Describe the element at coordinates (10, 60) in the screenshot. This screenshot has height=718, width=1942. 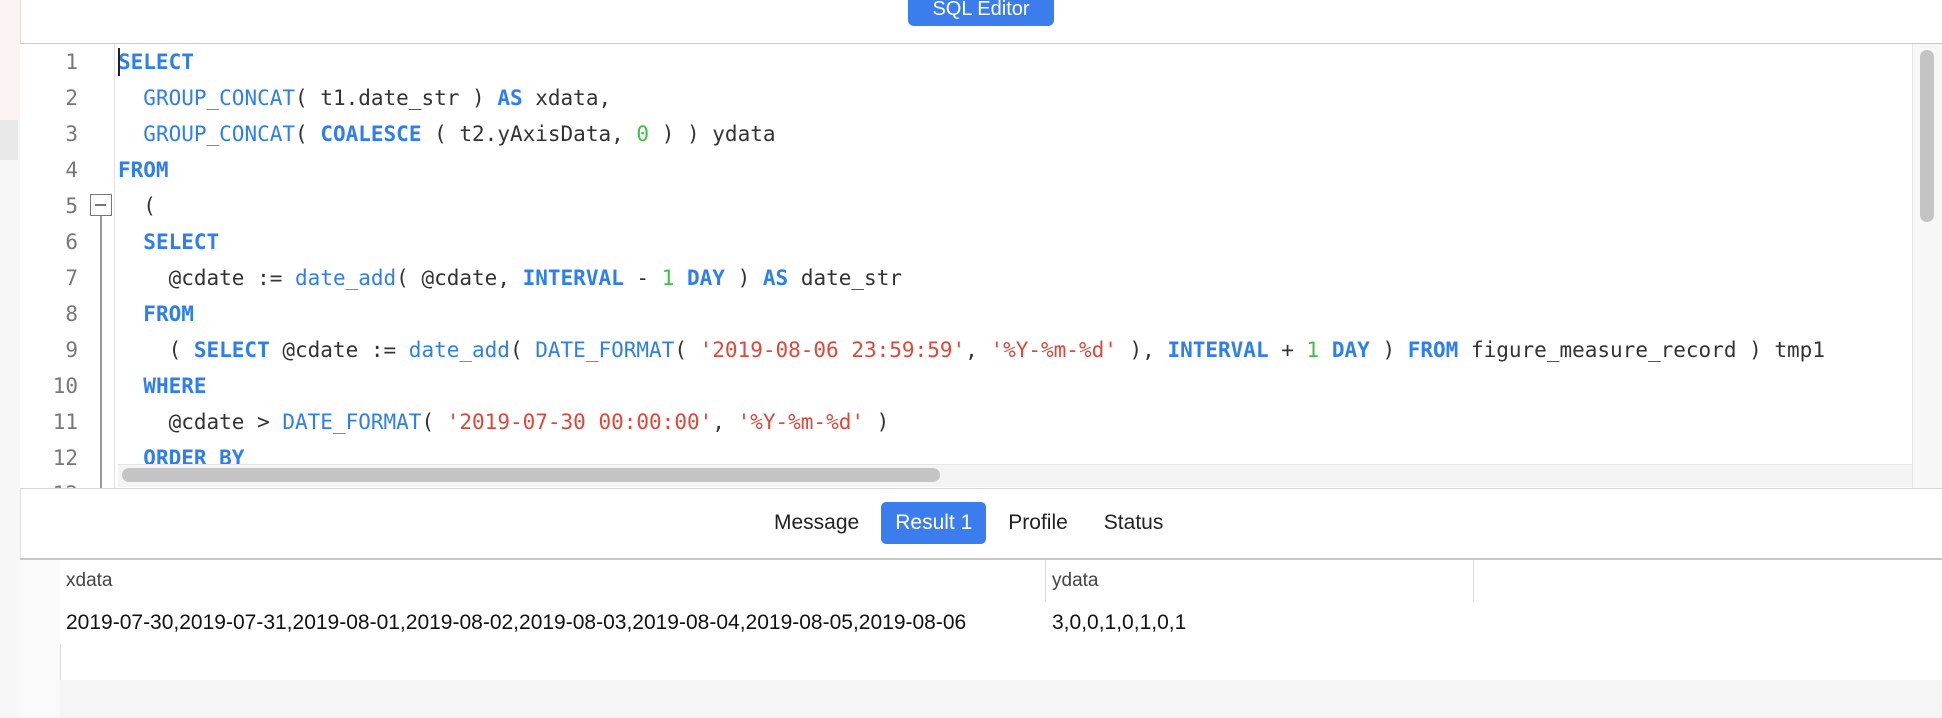
I see `left-panel-highlight` at that location.